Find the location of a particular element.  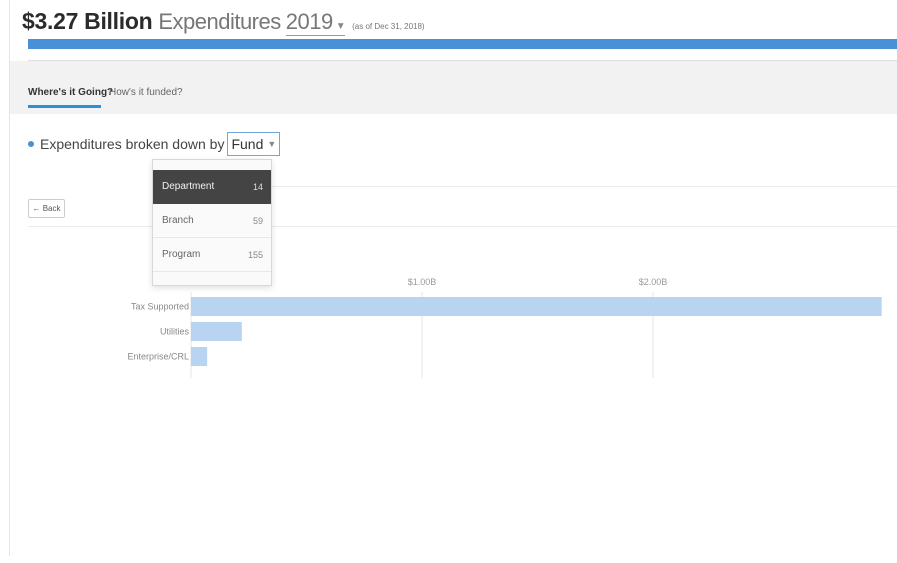

option-count: 14 is located at coordinates (257, 186).